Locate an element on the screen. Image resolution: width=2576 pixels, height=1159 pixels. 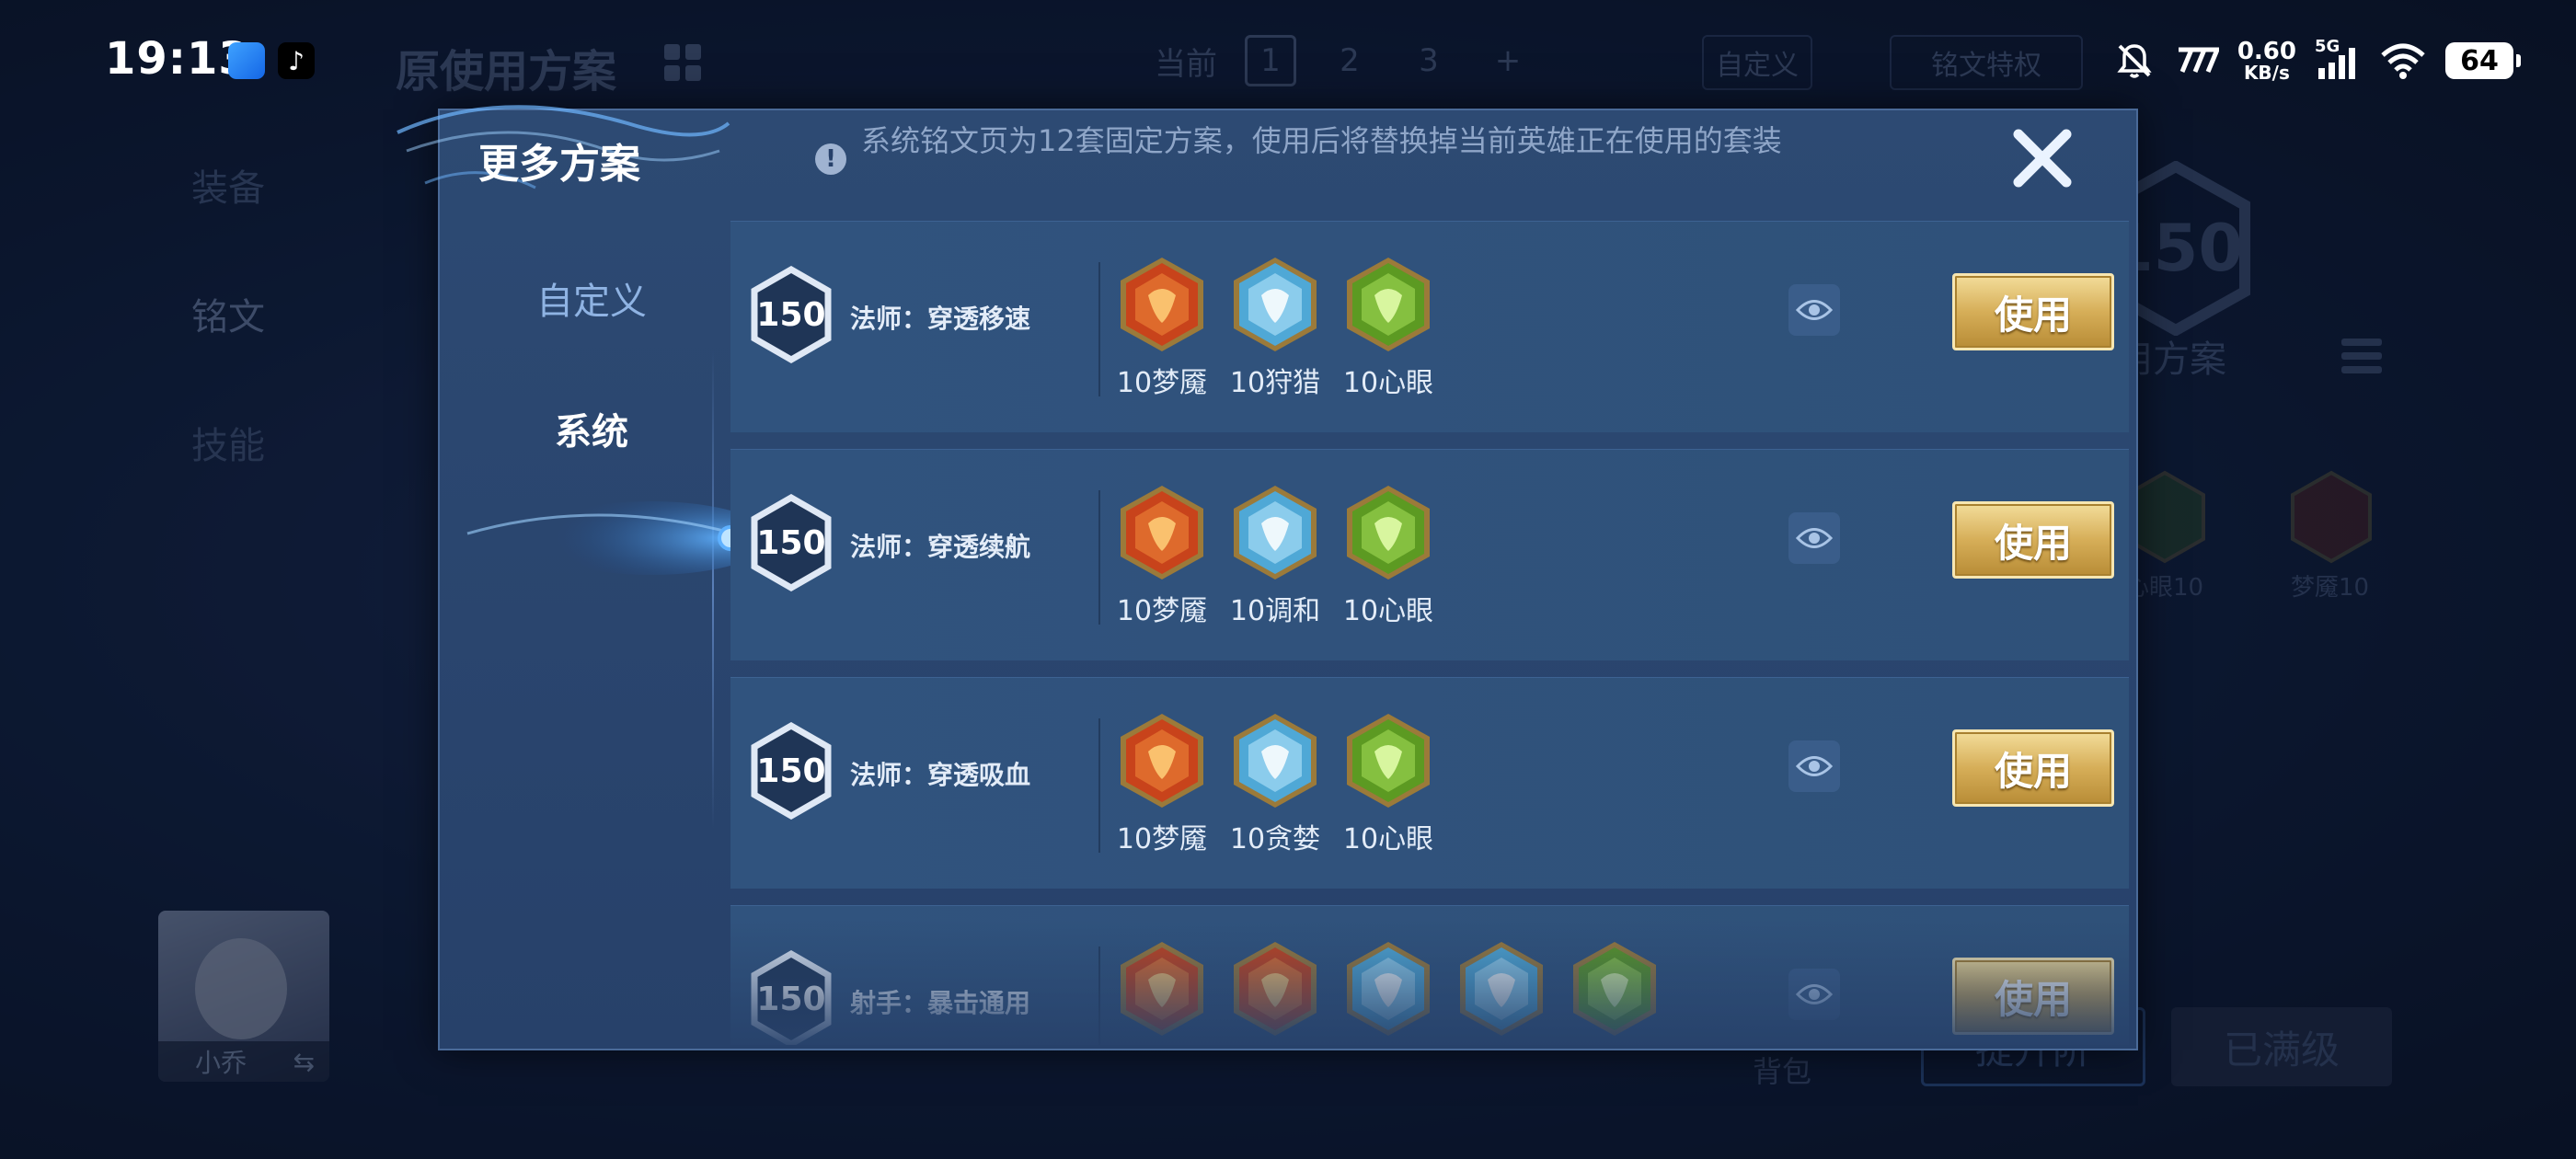
tab-custom: 自定义 is located at coordinates (591, 298).